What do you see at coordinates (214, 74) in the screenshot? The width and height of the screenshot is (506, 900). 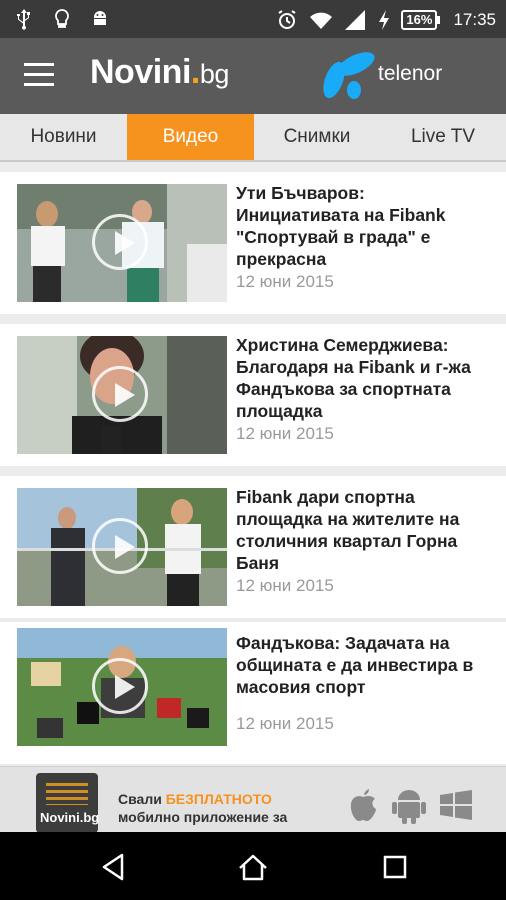 I see `logo-tld: bg` at bounding box center [214, 74].